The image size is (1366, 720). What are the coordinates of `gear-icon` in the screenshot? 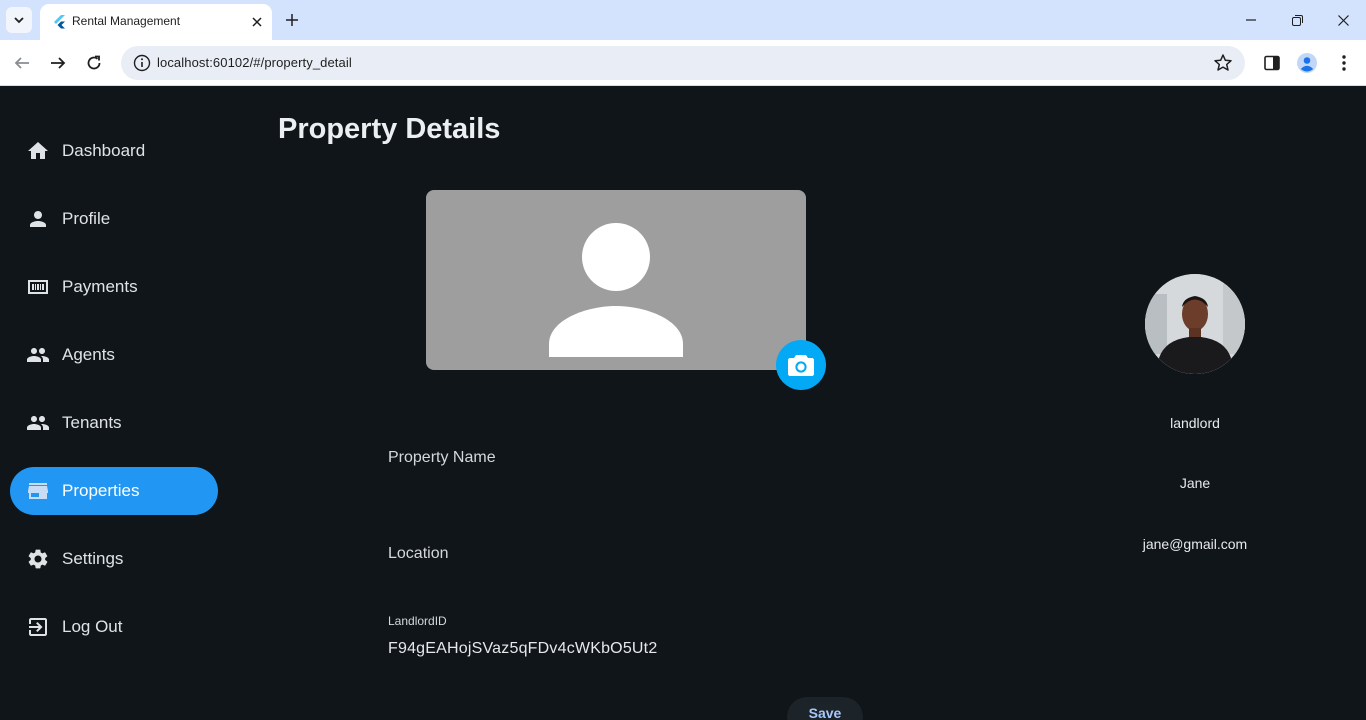 It's located at (38, 559).